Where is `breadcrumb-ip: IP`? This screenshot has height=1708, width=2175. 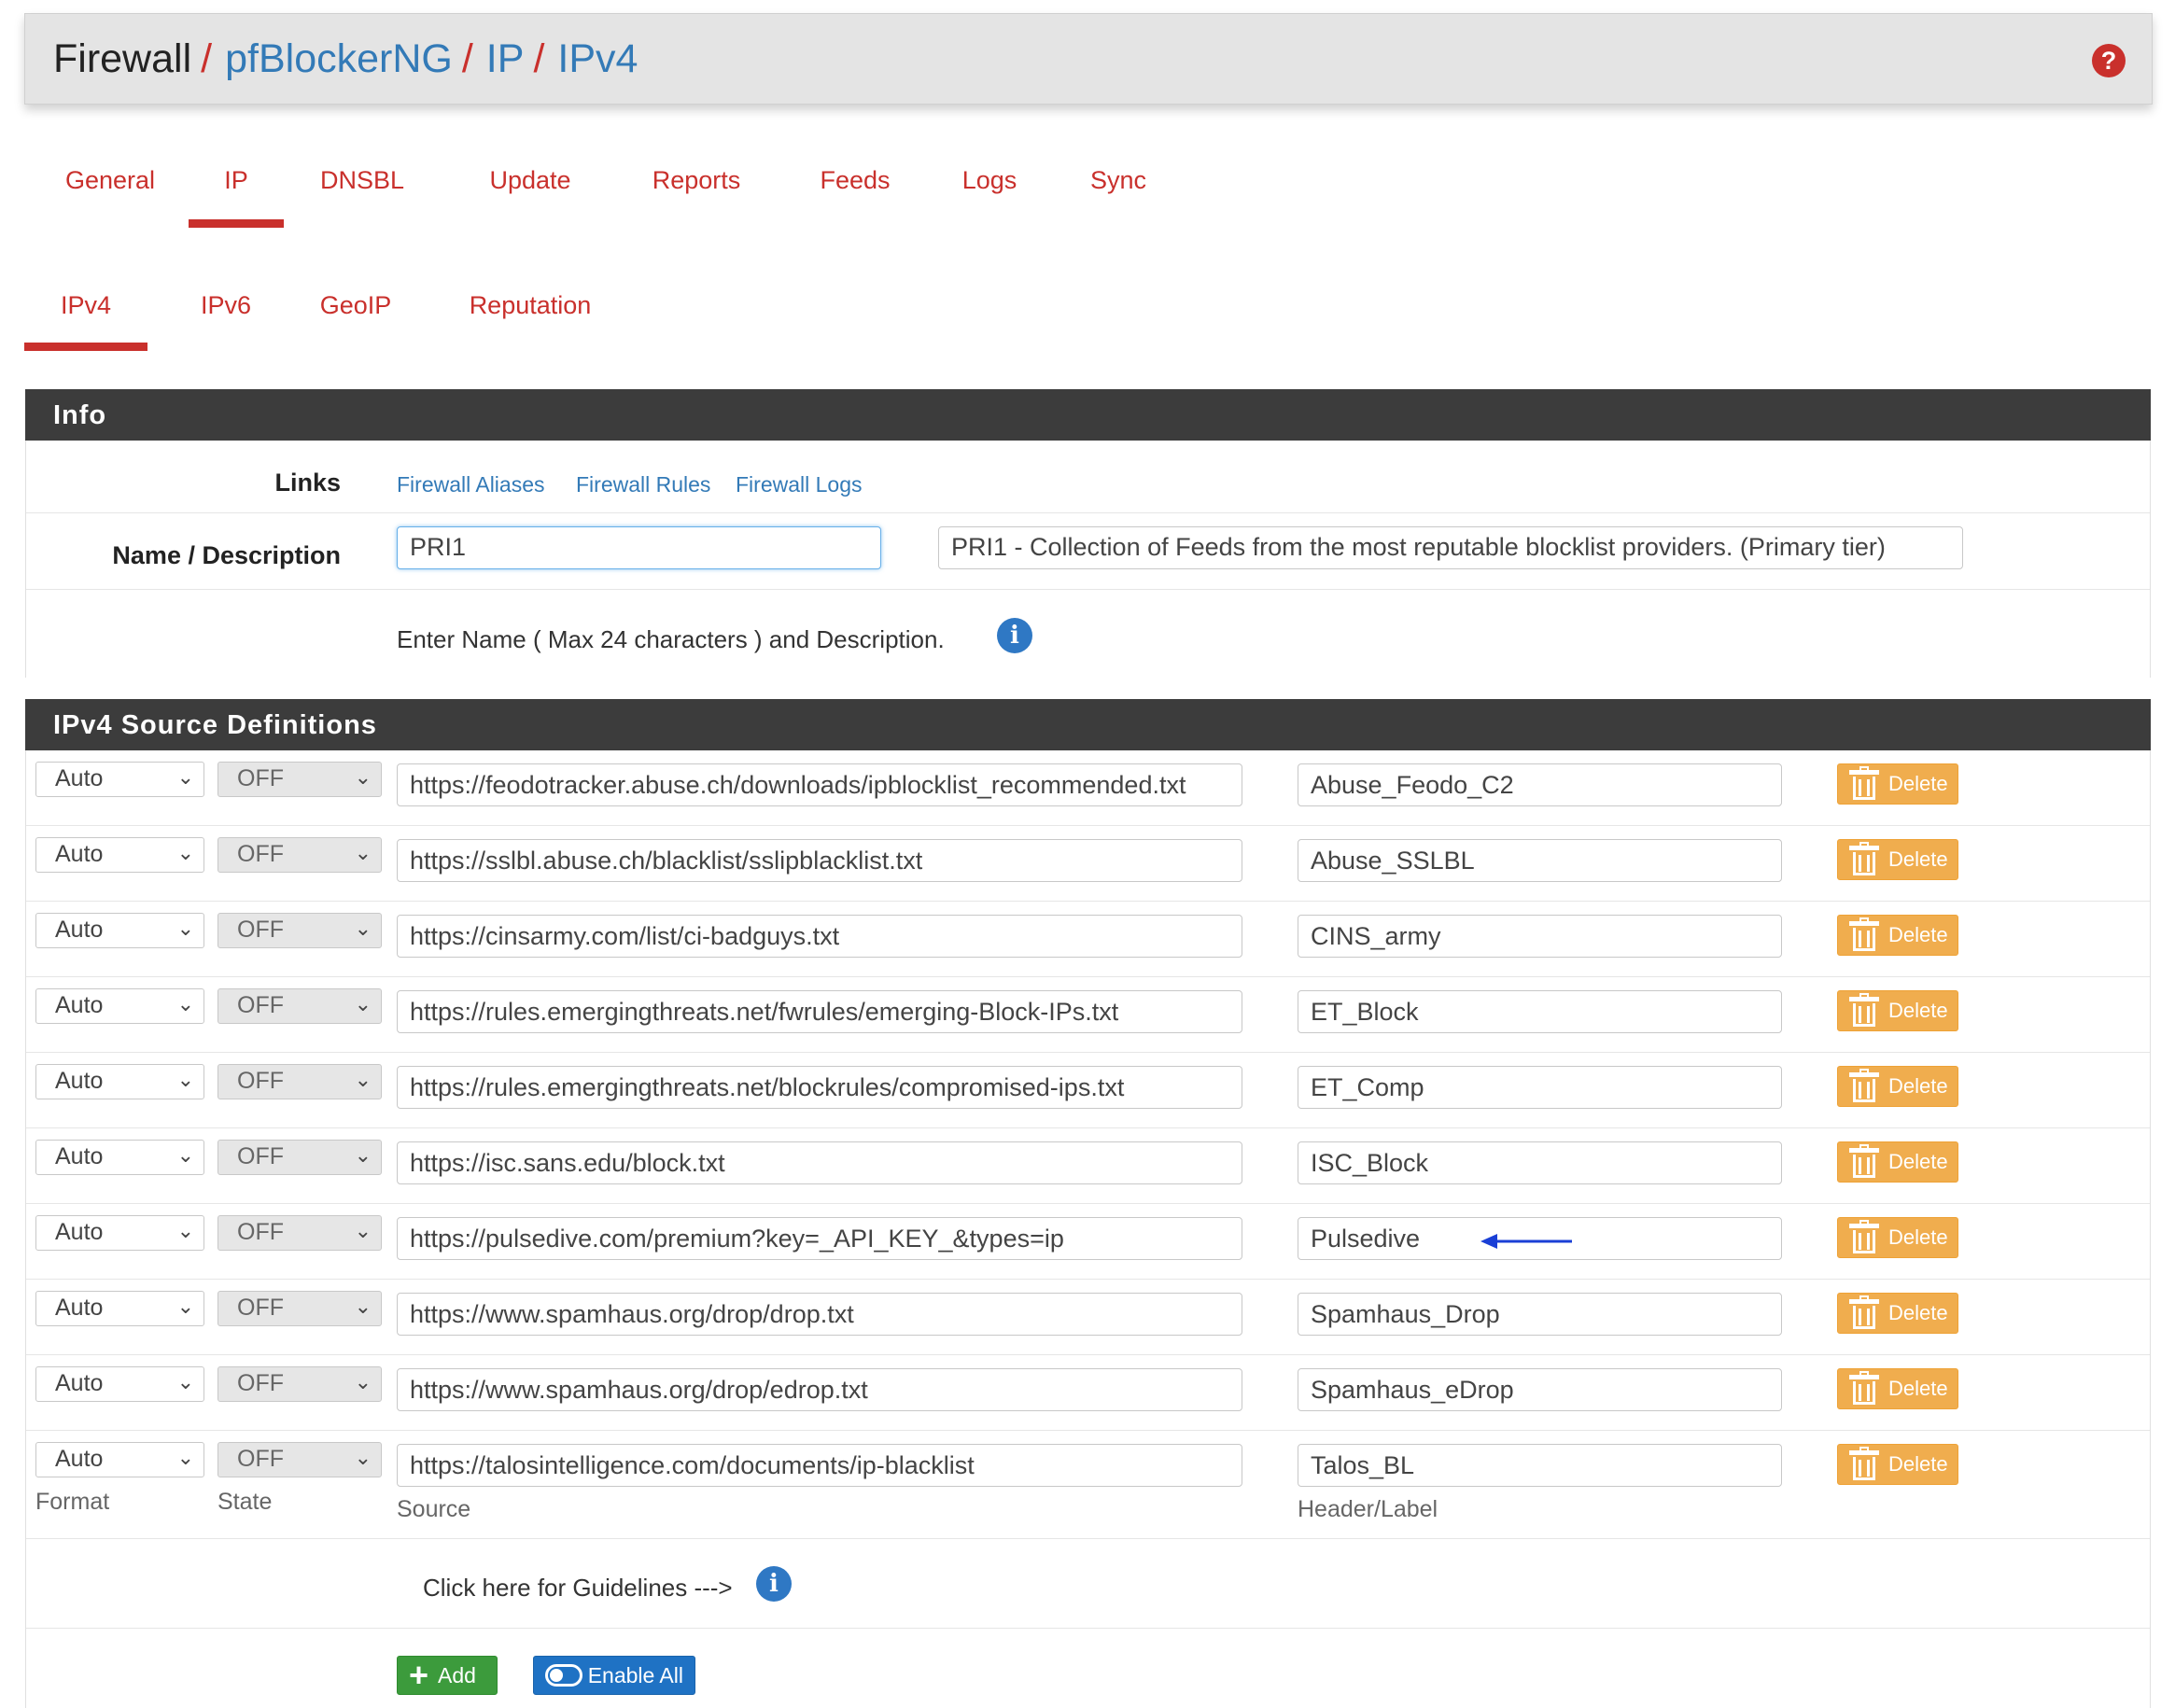
breadcrumb-ip: IP is located at coordinates (505, 58).